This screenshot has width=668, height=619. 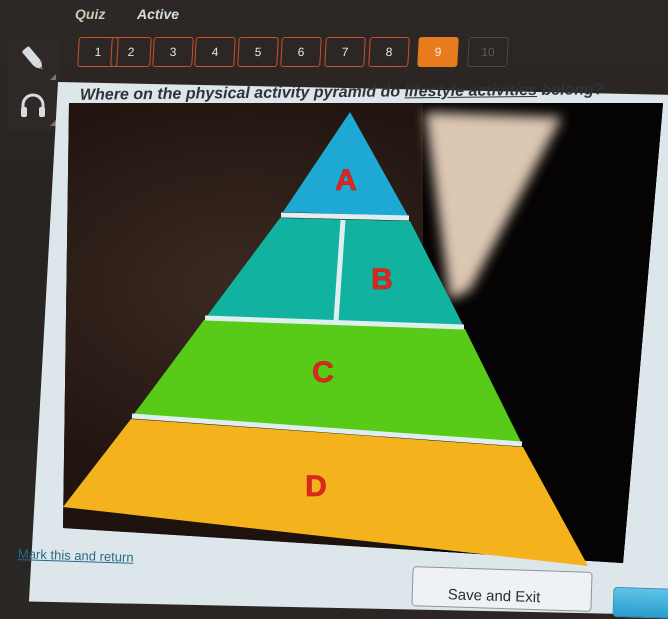 I want to click on pyramid-label-c: C, so click(x=323, y=372).